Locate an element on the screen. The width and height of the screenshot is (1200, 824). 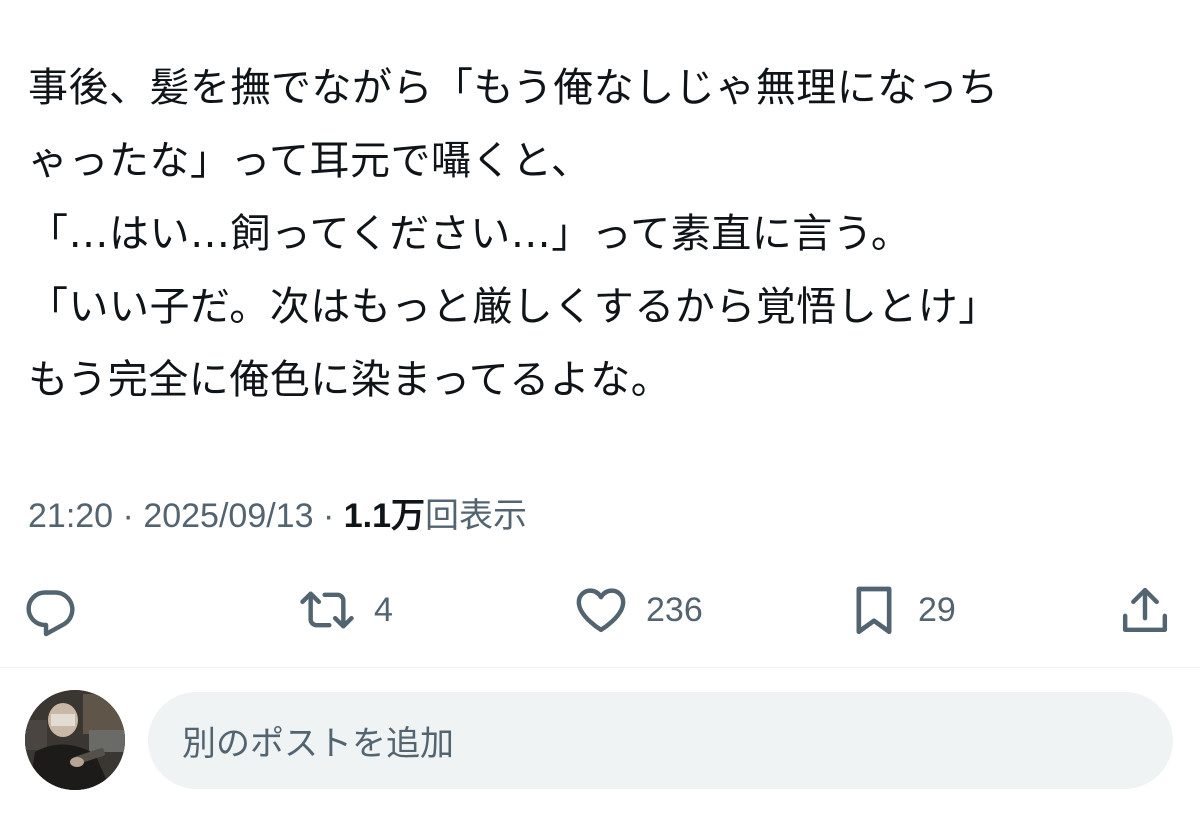
bookmark-button: 29 is located at coordinates (901, 610).